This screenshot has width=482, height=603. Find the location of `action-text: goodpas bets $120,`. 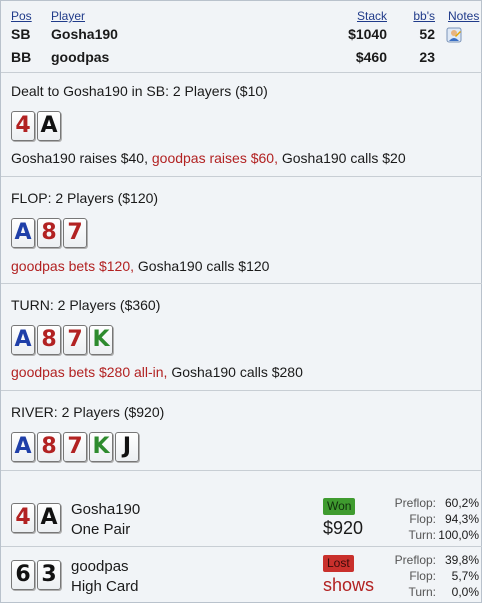

action-text: goodpas bets $120, is located at coordinates (74, 266).